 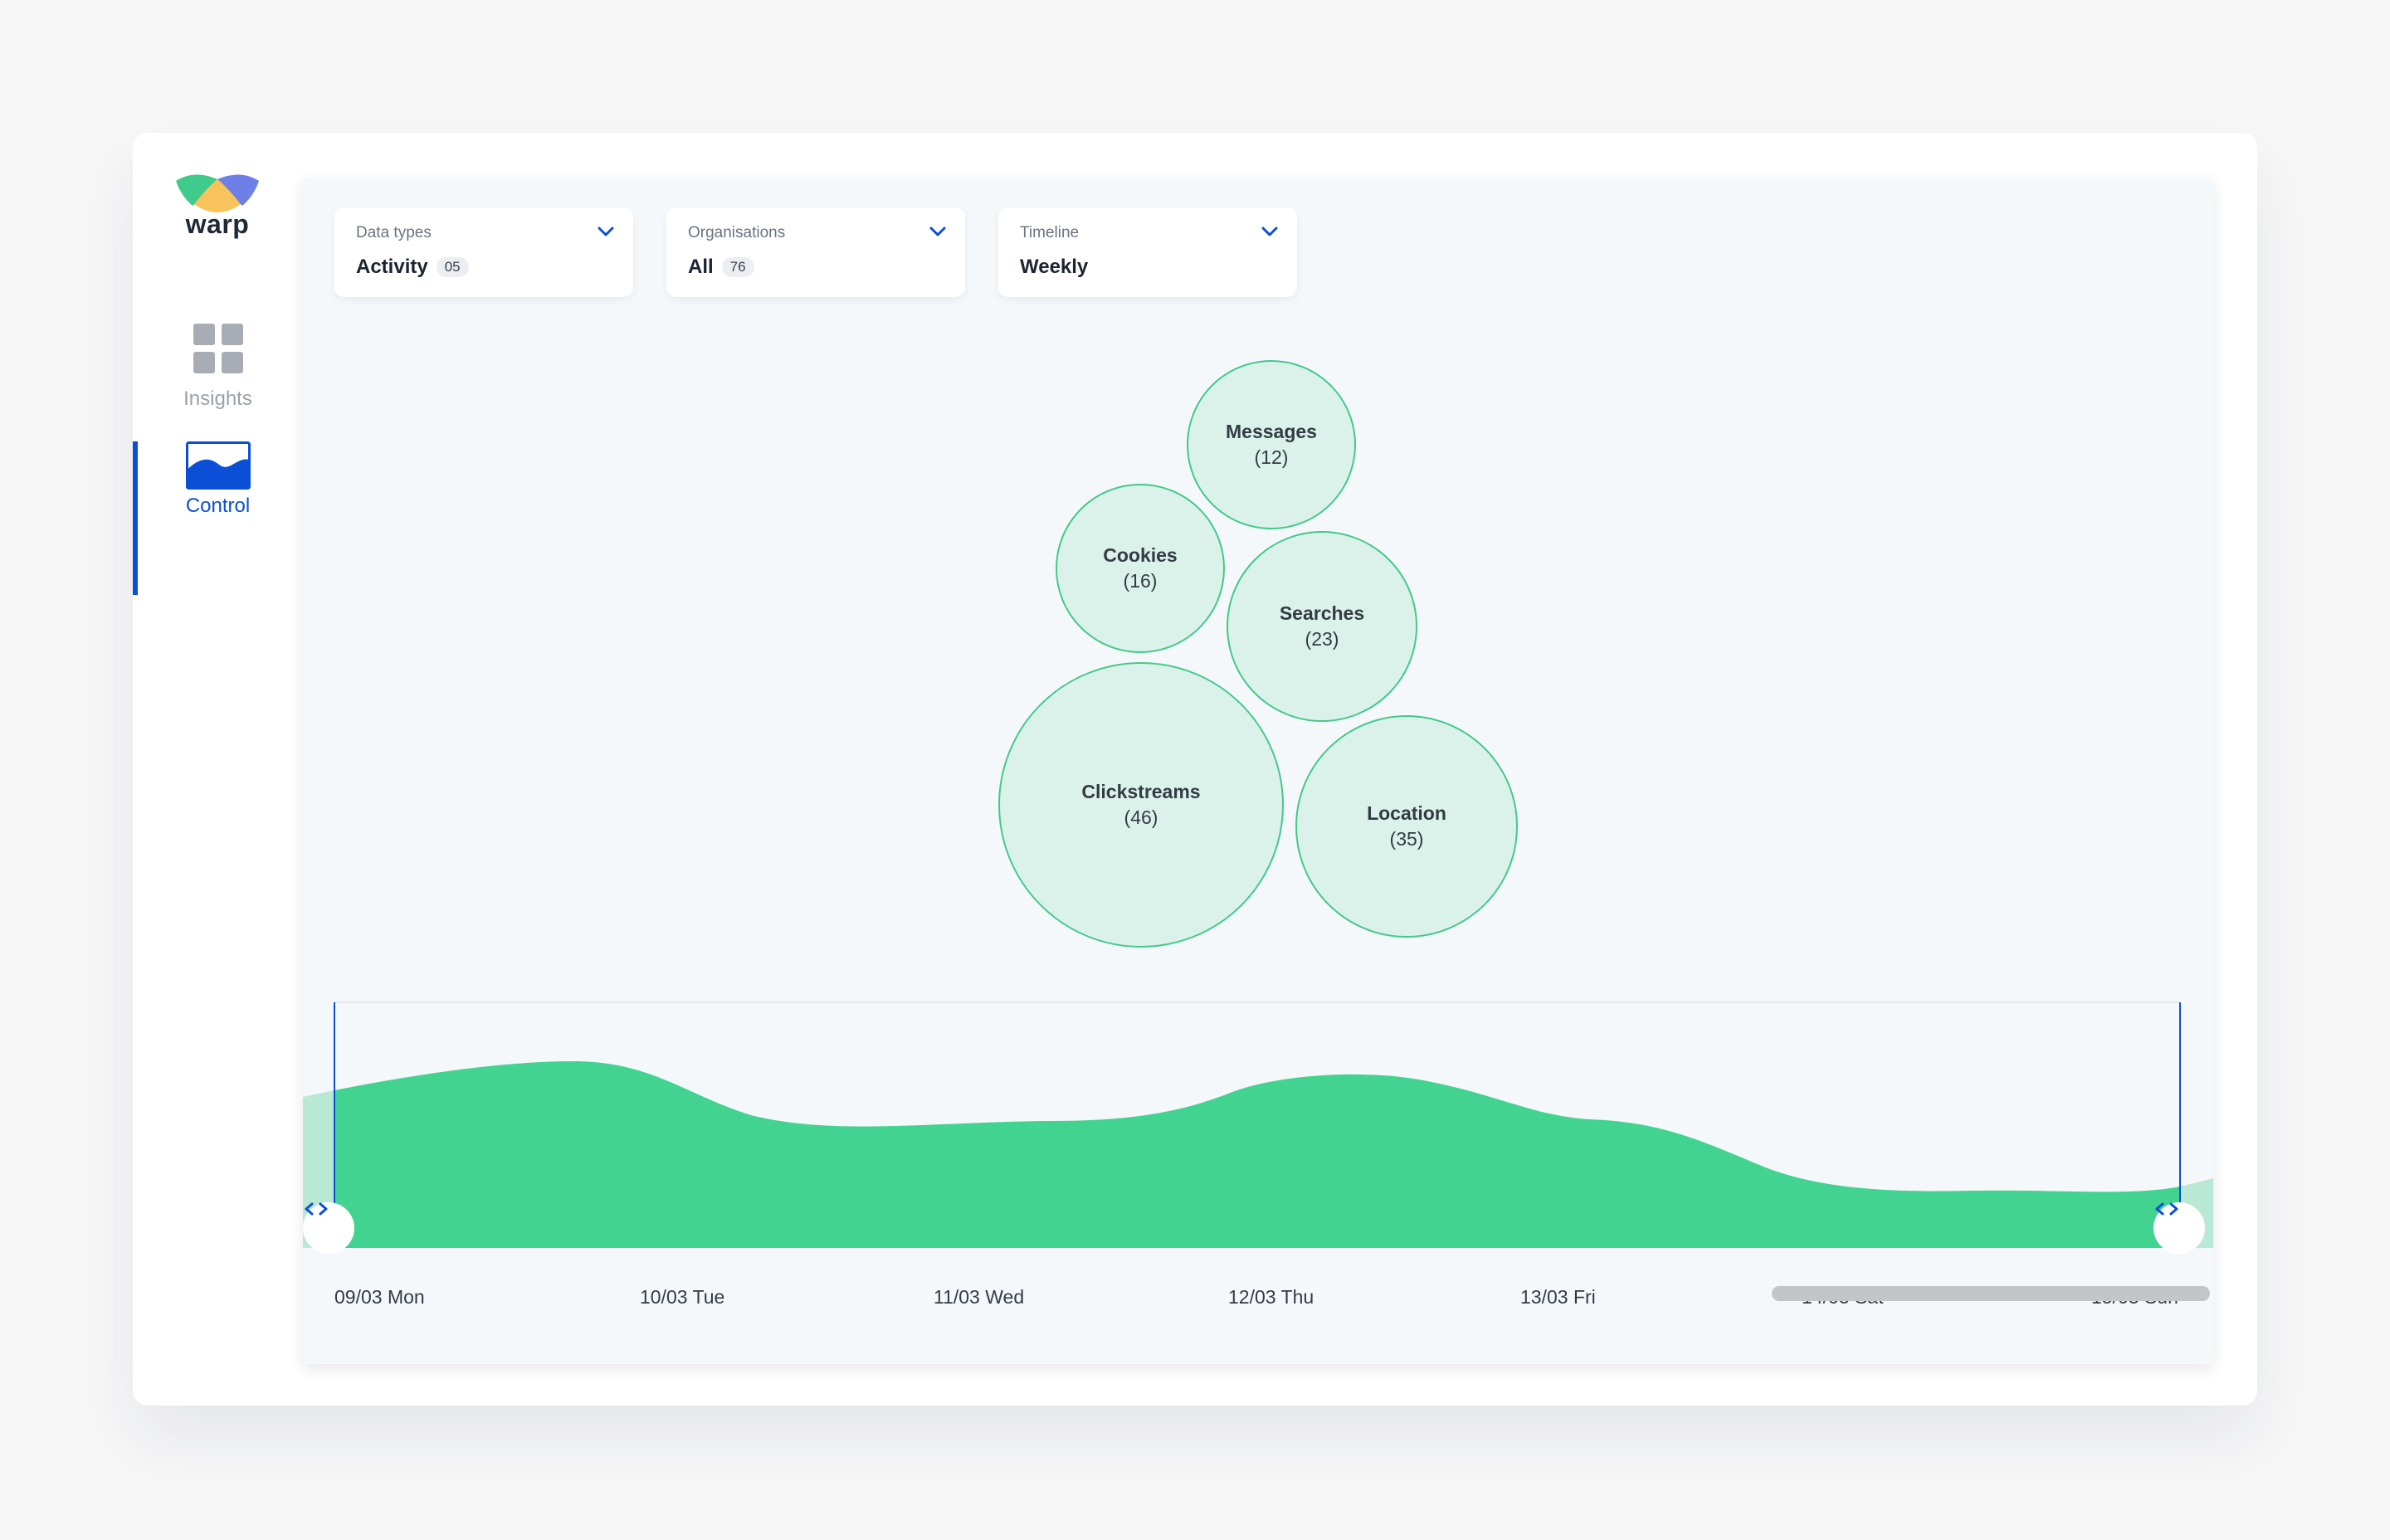 What do you see at coordinates (218, 348) in the screenshot?
I see `grid-icon` at bounding box center [218, 348].